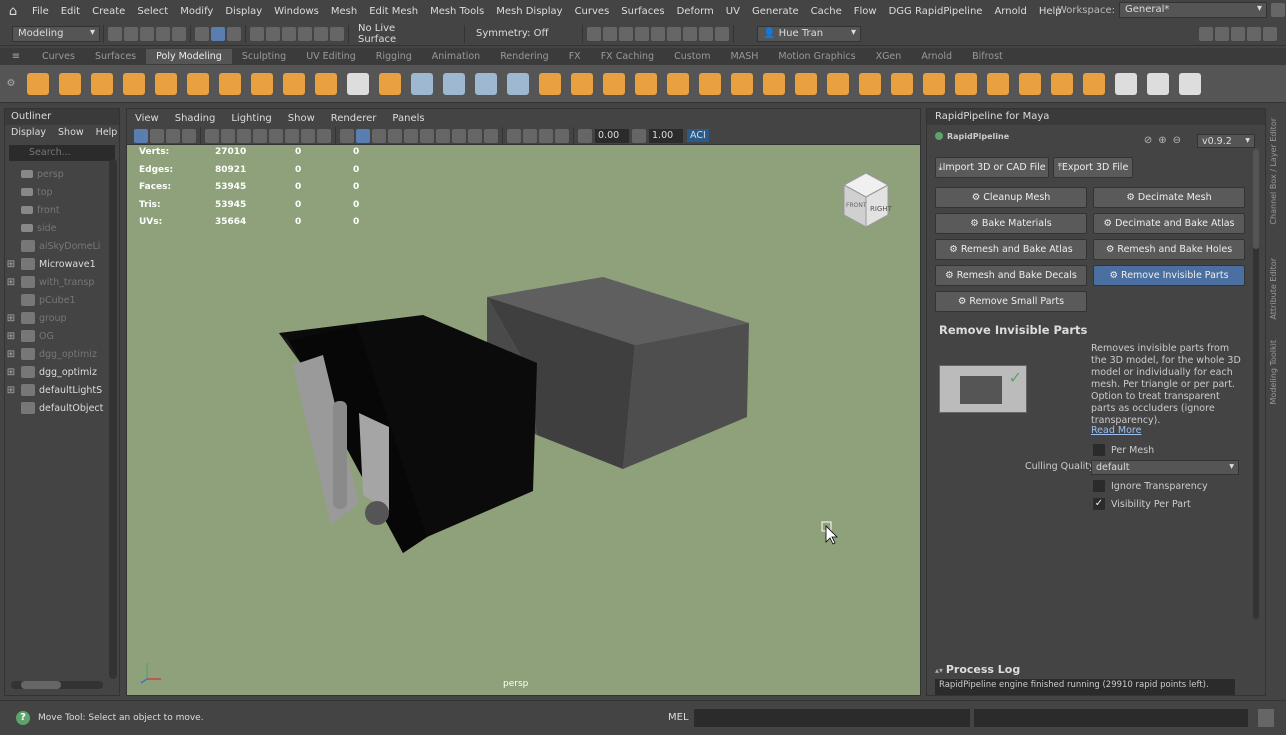 The width and height of the screenshot is (1286, 735). What do you see at coordinates (305, 33) in the screenshot?
I see `snap-view-icon` at bounding box center [305, 33].